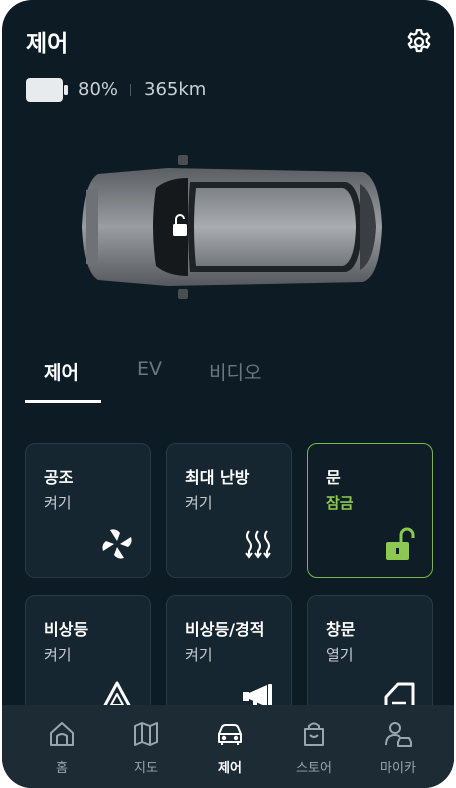  What do you see at coordinates (341, 629) in the screenshot?
I see `card-title: 창문` at bounding box center [341, 629].